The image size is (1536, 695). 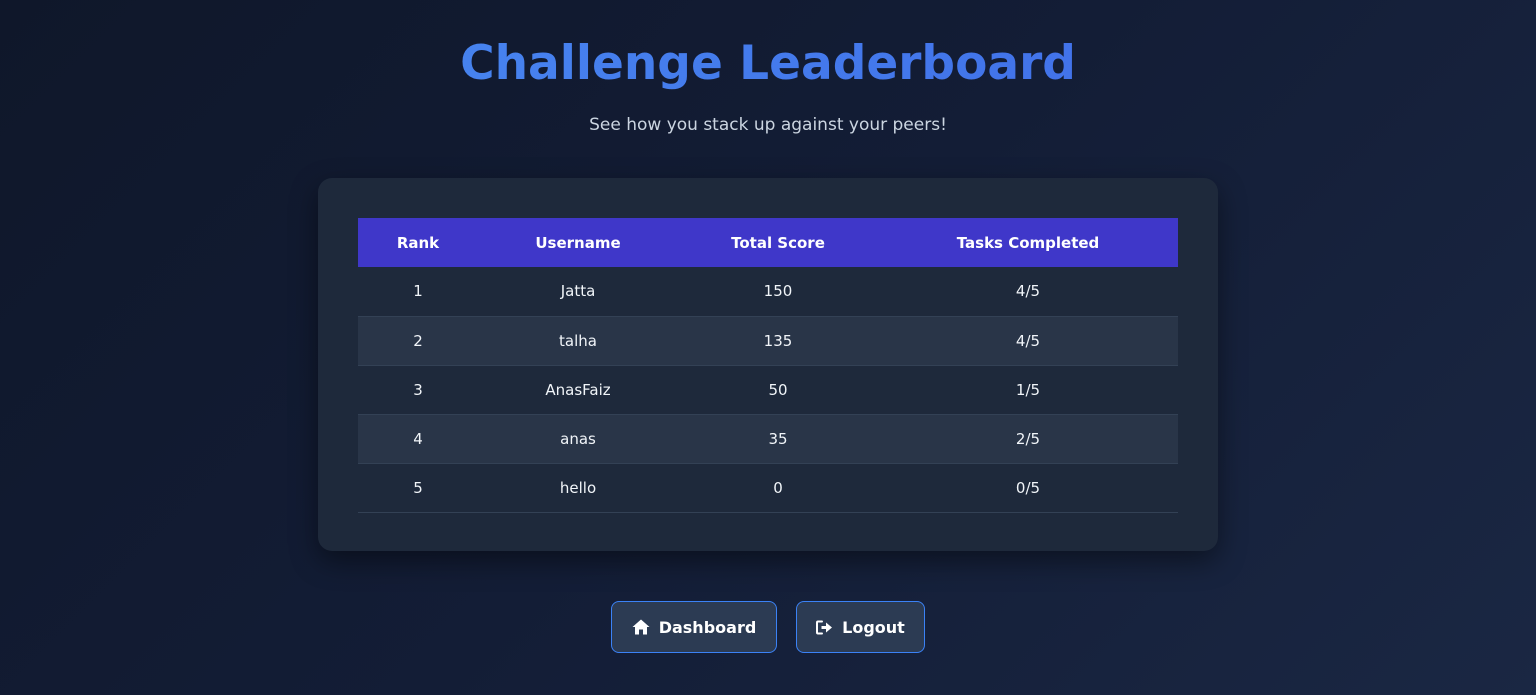 I want to click on sign-out-icon, so click(x=824, y=627).